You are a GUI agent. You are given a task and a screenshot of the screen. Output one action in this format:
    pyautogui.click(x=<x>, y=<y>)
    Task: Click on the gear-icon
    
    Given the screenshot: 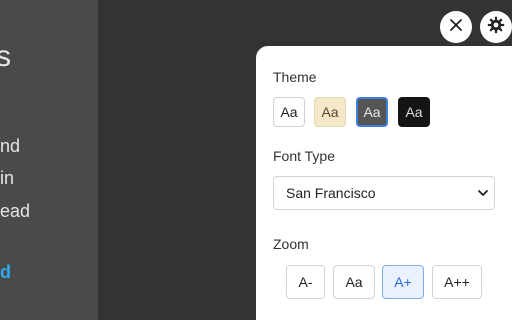 What is the action you would take?
    pyautogui.click(x=496, y=27)
    